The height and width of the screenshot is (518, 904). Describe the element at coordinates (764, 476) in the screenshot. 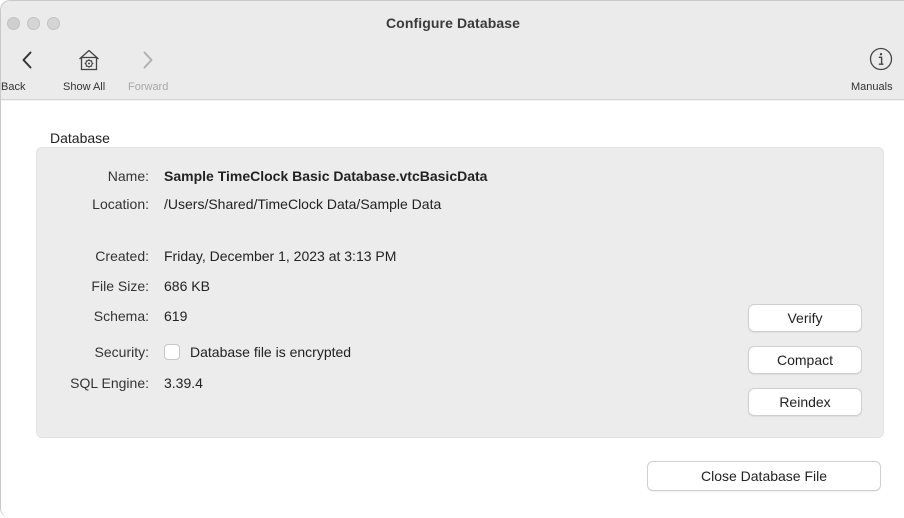

I see `close-database-file-button: Close Database File` at that location.